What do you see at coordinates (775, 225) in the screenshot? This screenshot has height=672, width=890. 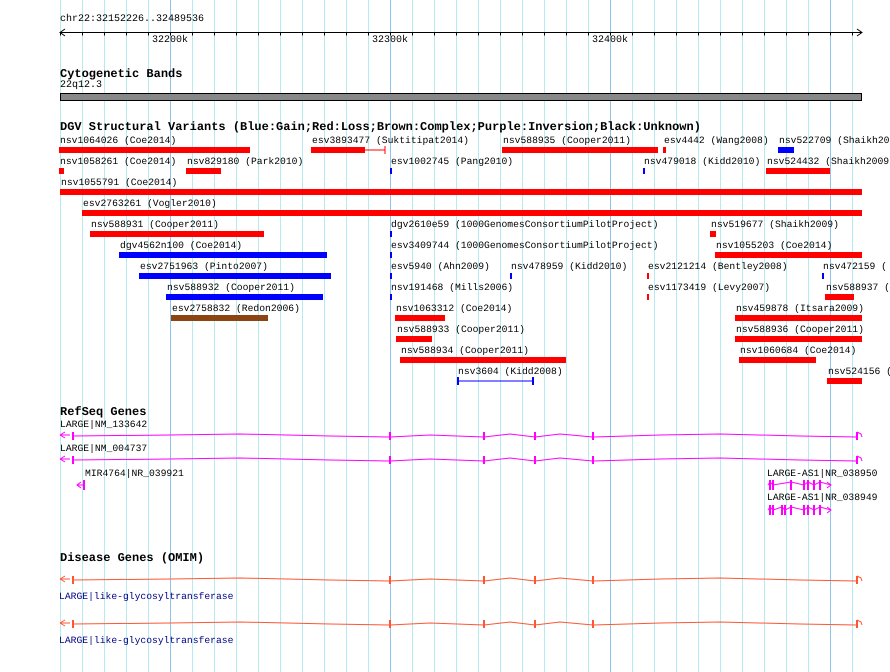 I see `variant-label: nsv519677 (Shaikh2009)` at bounding box center [775, 225].